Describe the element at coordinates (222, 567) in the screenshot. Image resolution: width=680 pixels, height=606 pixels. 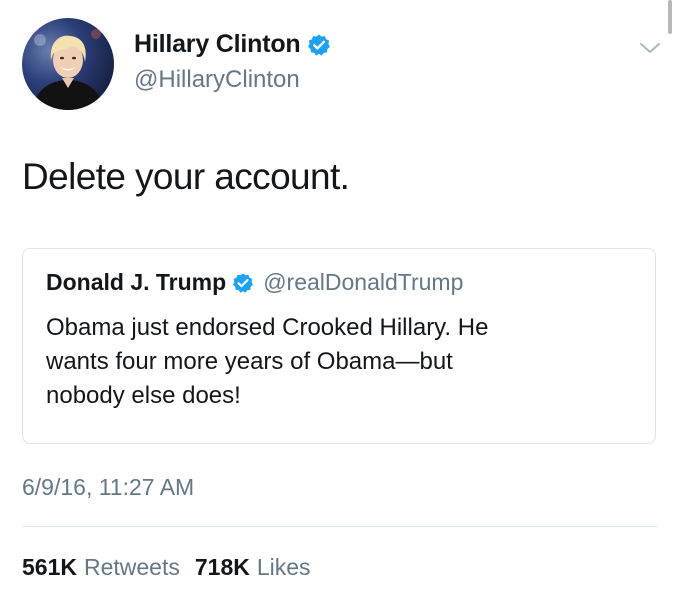
I see `likes-count: 718K` at that location.